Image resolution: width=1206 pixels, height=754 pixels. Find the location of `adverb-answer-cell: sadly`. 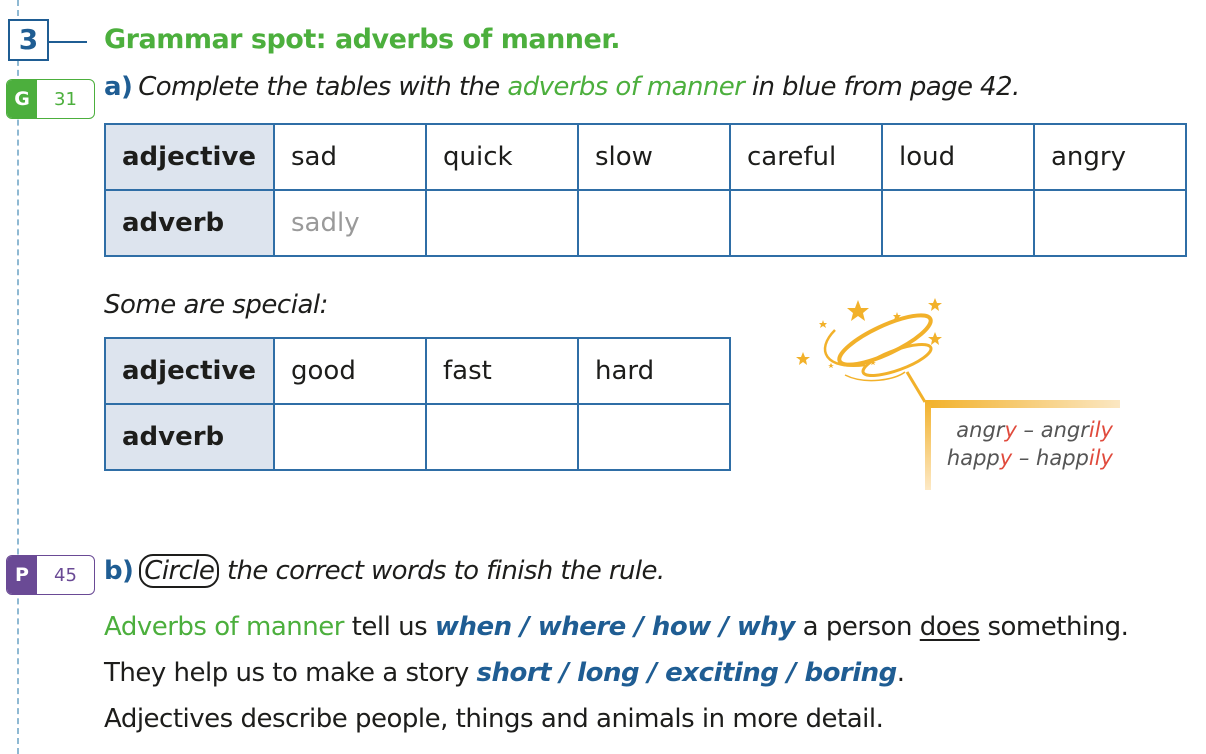

adverb-answer-cell: sadly is located at coordinates (350, 223).